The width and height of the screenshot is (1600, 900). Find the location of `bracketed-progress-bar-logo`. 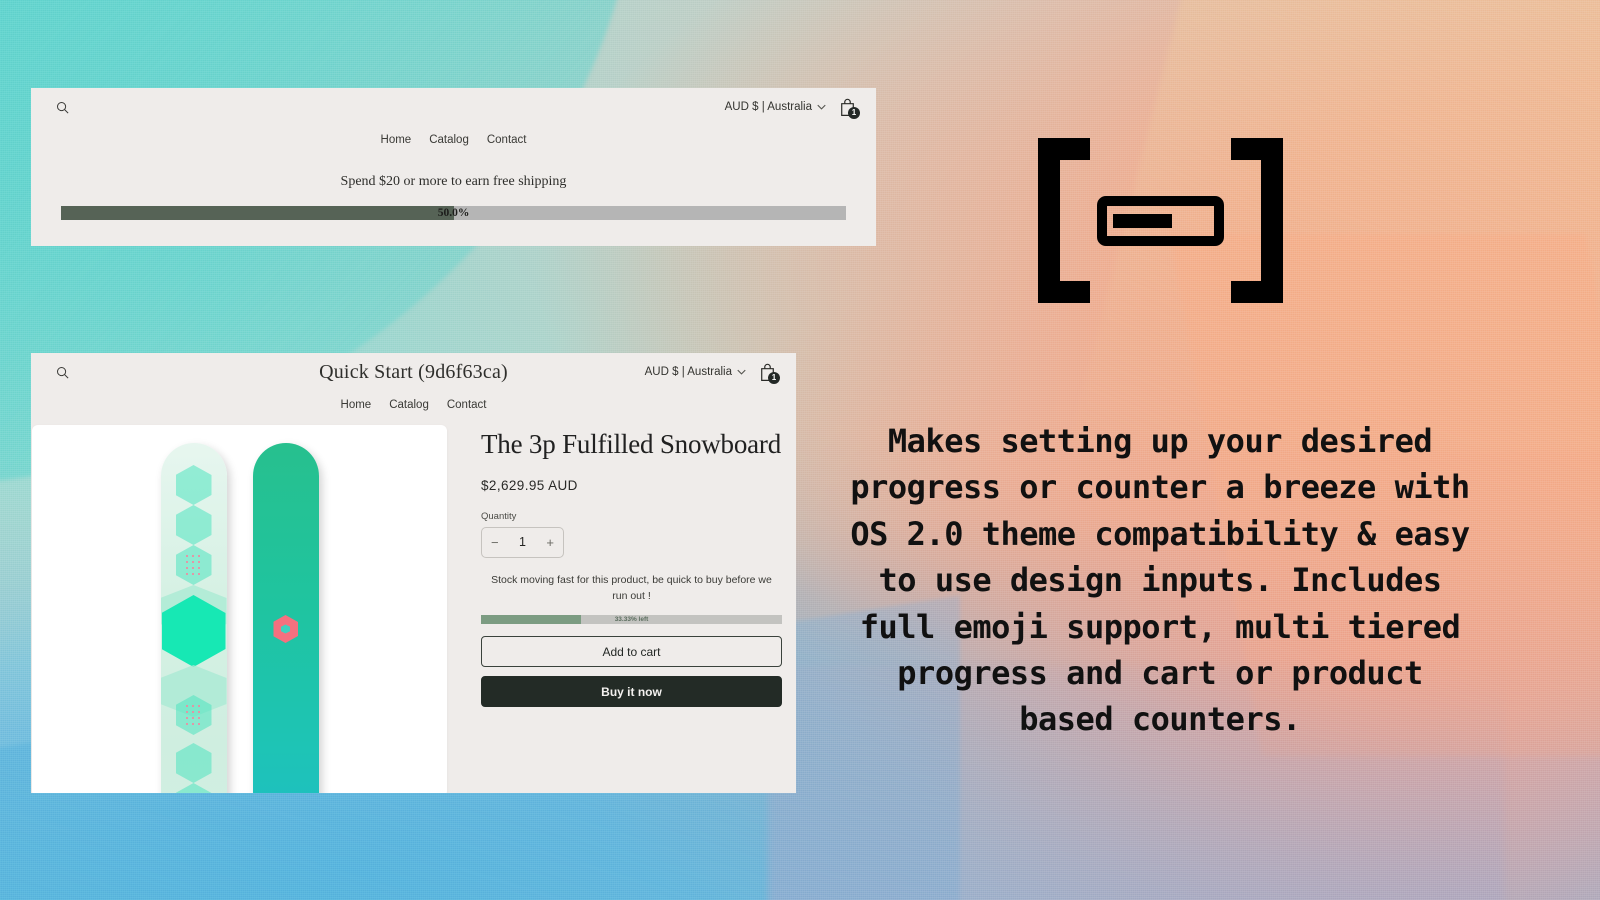

bracketed-progress-bar-logo is located at coordinates (1160, 220).